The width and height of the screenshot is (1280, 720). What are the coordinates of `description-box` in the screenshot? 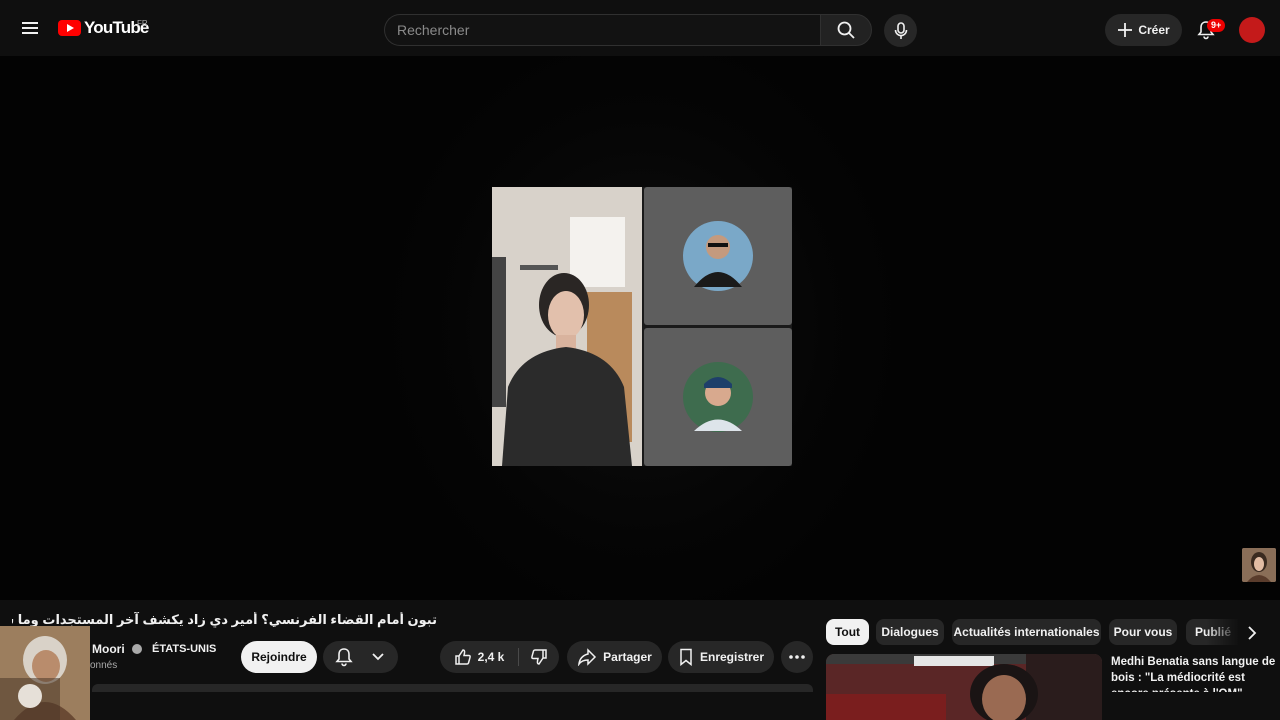 It's located at (452, 688).